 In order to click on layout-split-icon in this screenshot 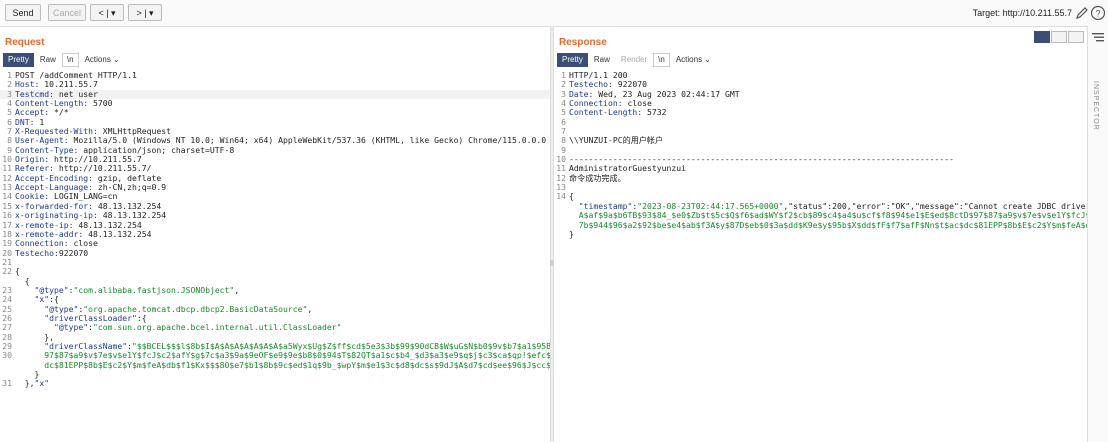, I will do `click(1042, 37)`.